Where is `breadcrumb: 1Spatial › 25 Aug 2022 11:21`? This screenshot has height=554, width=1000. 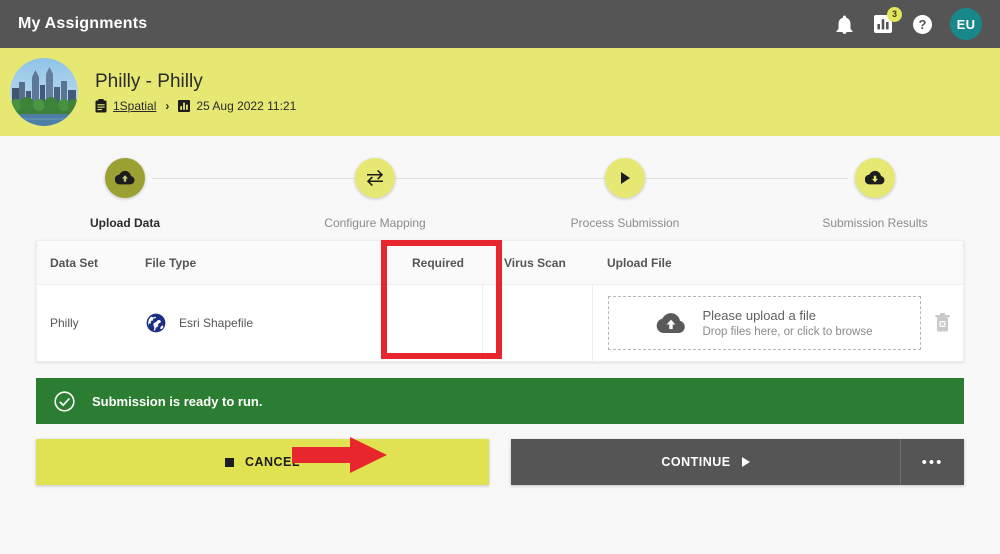 breadcrumb: 1Spatial › 25 Aug 2022 11:21 is located at coordinates (195, 106).